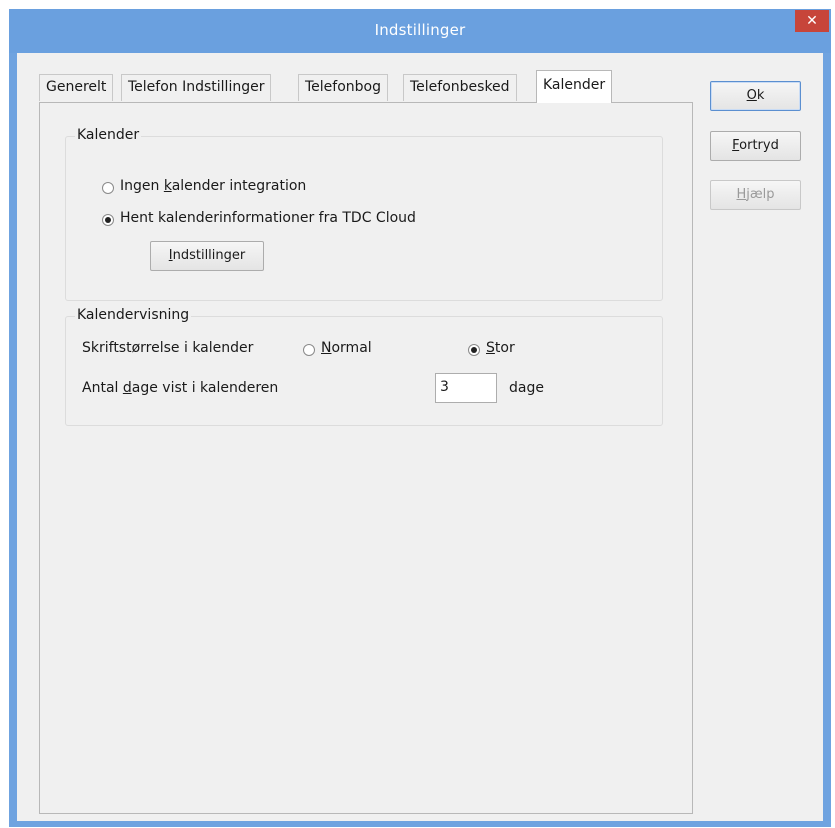  What do you see at coordinates (364, 371) in the screenshot?
I see `kalendervisning-groupbox` at bounding box center [364, 371].